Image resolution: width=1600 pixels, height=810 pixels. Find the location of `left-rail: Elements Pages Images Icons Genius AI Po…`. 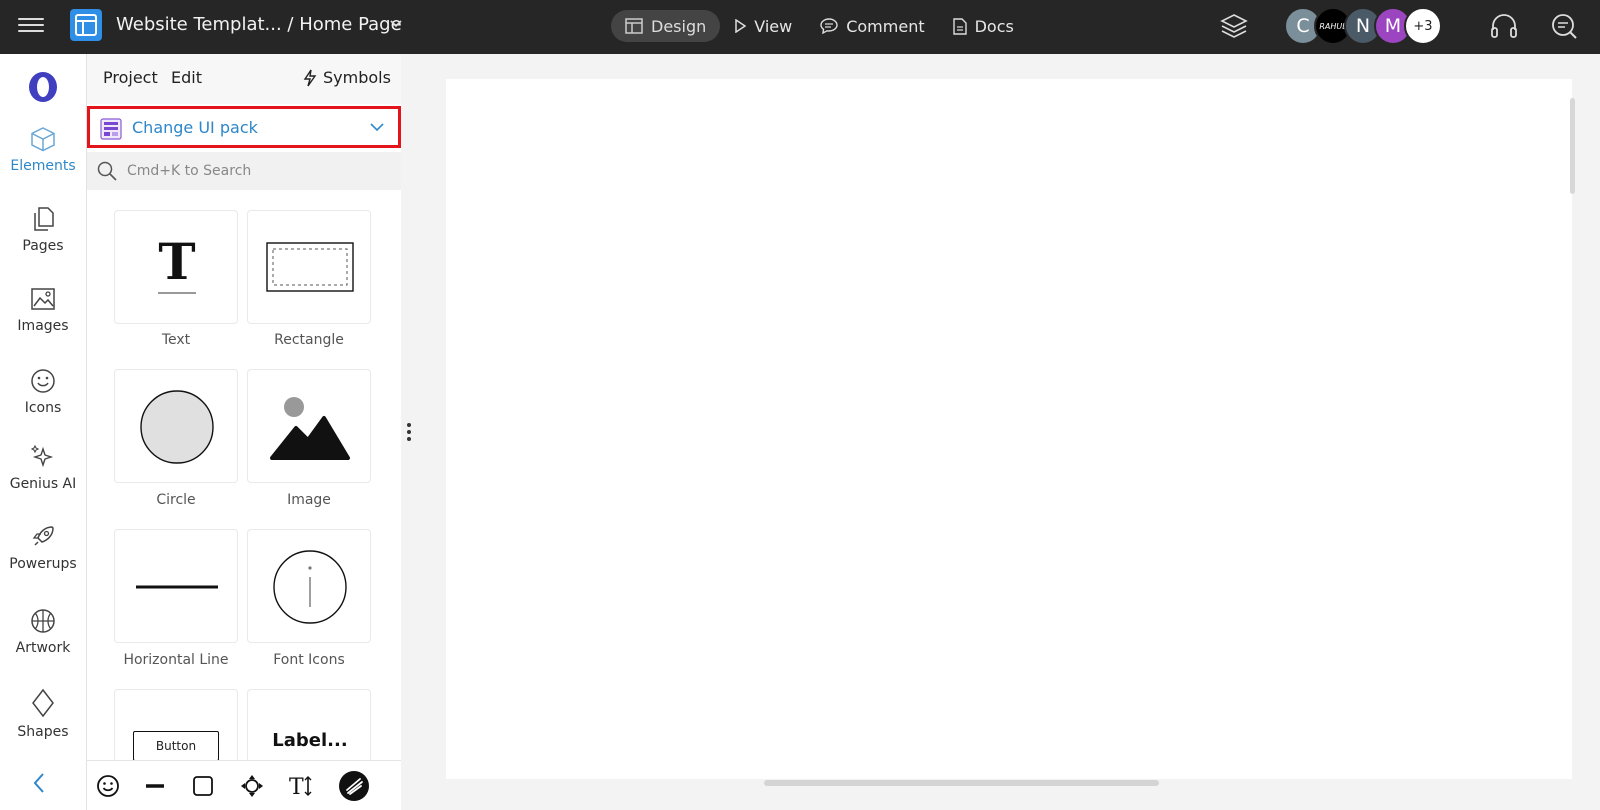

left-rail: Elements Pages Images Icons Genius AI Po… is located at coordinates (43, 432).